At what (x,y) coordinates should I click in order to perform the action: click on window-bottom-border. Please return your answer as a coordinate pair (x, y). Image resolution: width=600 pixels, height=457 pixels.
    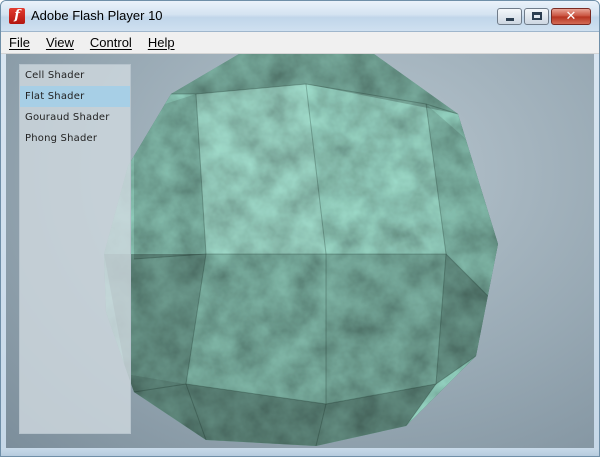
    Looking at the image, I should click on (300, 452).